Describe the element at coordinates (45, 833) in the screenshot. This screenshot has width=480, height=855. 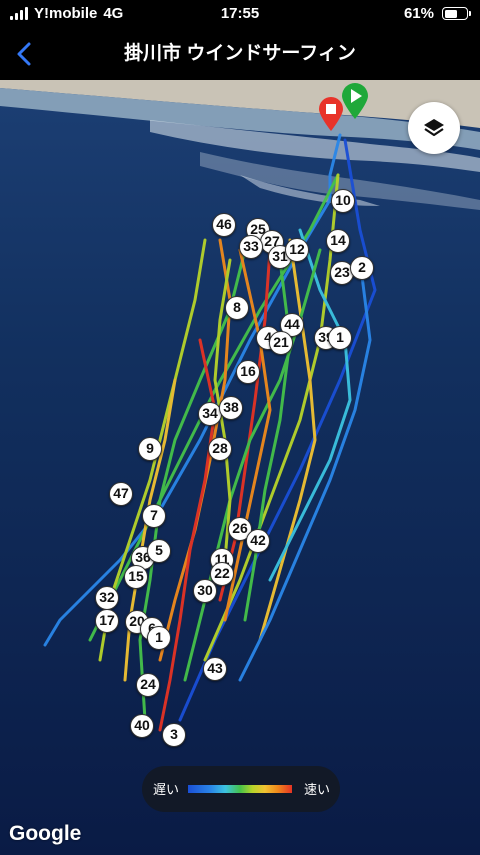
I see `google-attribution: Google` at that location.